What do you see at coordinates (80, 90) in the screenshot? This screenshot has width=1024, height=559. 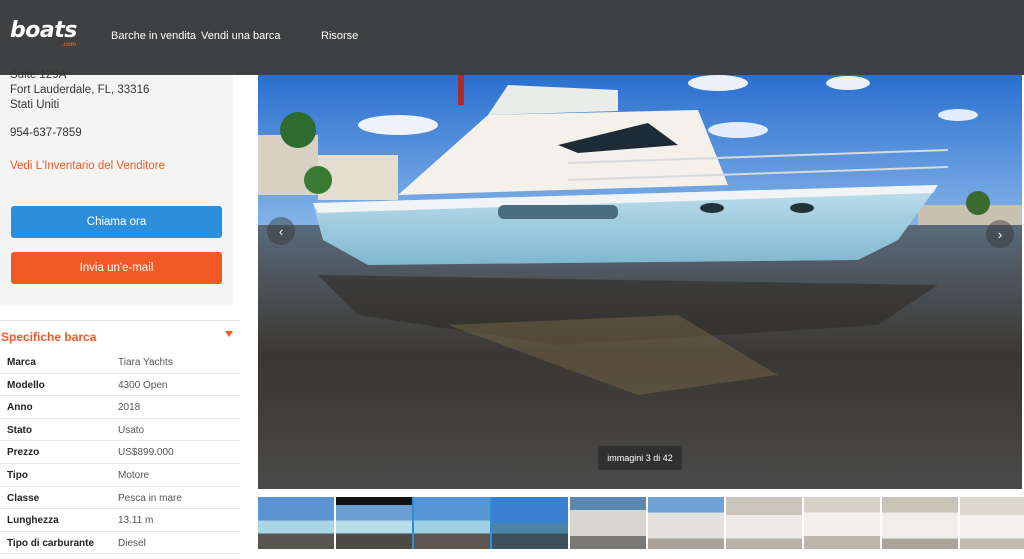 I see `seller-address-city: Fort Lauderdale, FL, 33316` at bounding box center [80, 90].